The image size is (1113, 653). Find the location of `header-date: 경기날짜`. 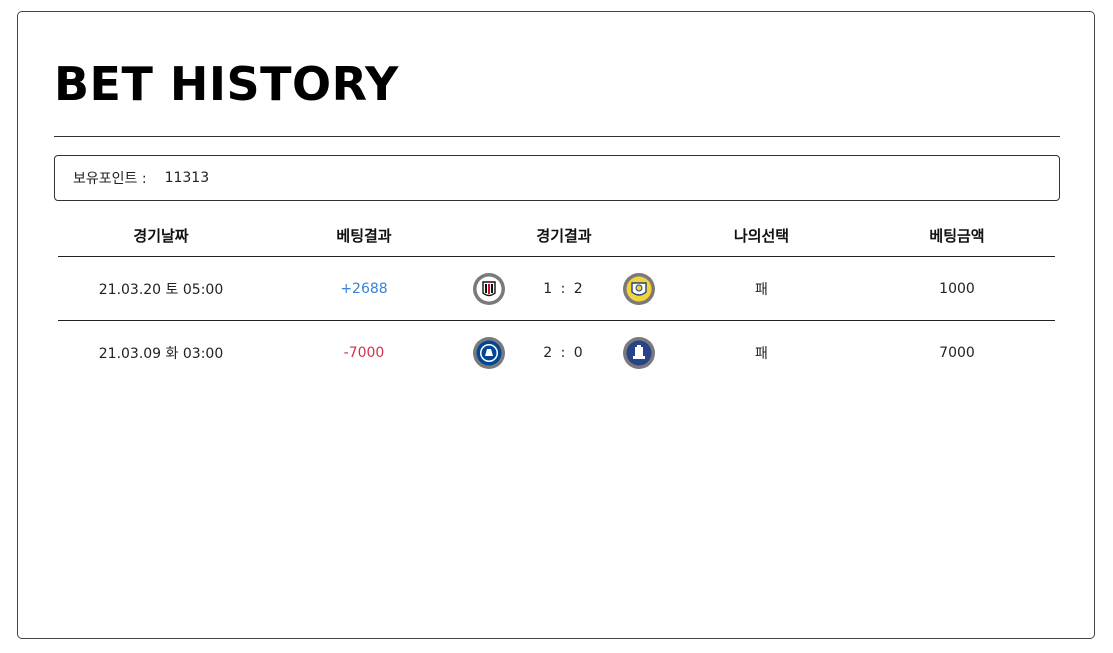

header-date: 경기날짜 is located at coordinates (161, 235).